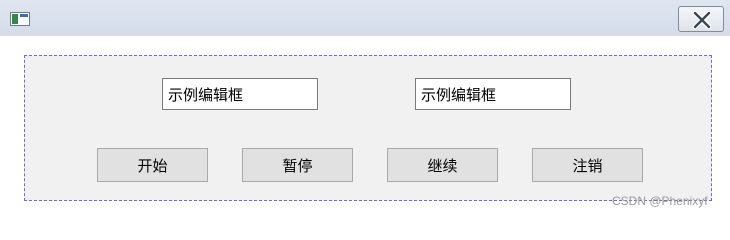 The width and height of the screenshot is (730, 240). What do you see at coordinates (297, 165) in the screenshot?
I see `pause-button: 暂停` at bounding box center [297, 165].